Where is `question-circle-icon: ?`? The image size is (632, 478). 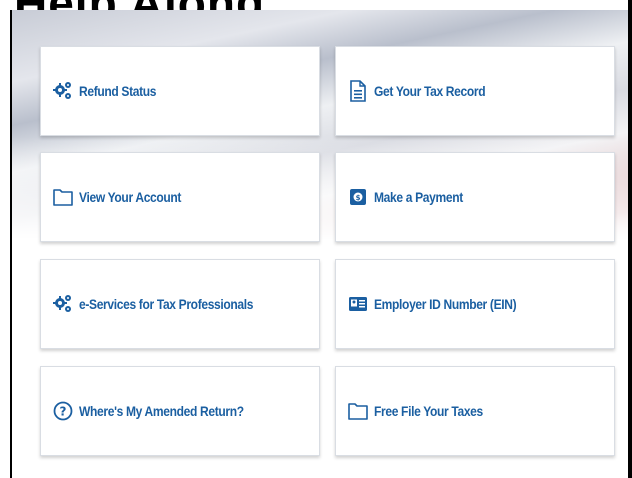
question-circle-icon: ? is located at coordinates (63, 411).